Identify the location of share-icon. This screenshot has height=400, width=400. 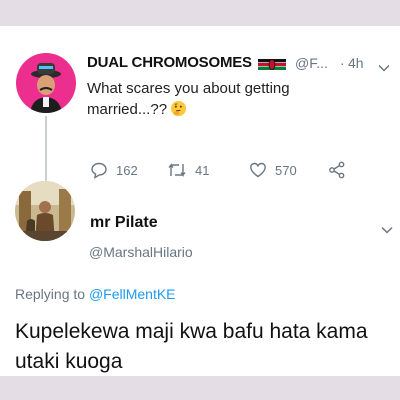
(337, 170).